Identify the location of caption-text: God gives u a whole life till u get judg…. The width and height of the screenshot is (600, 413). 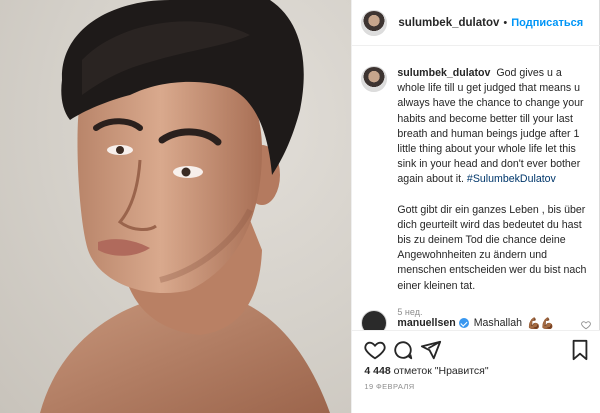
(490, 126).